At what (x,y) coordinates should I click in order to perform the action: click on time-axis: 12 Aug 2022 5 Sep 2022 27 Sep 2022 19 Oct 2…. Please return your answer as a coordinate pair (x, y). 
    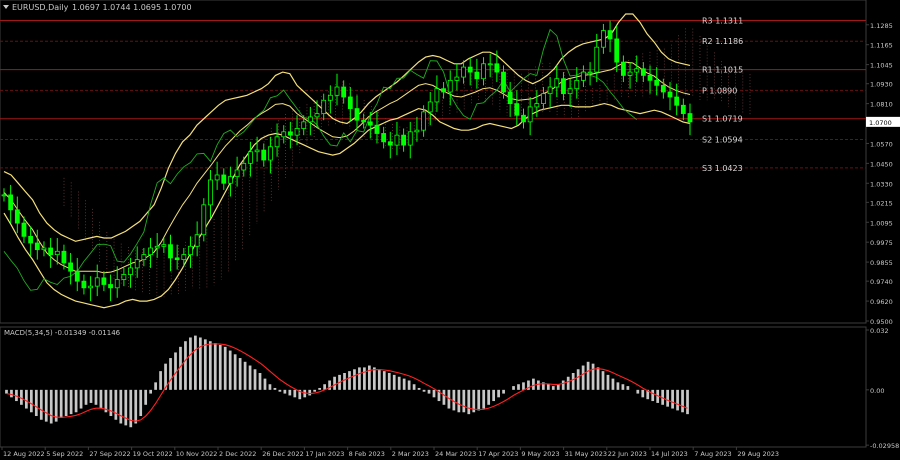
    Looking at the image, I should click on (390, 452).